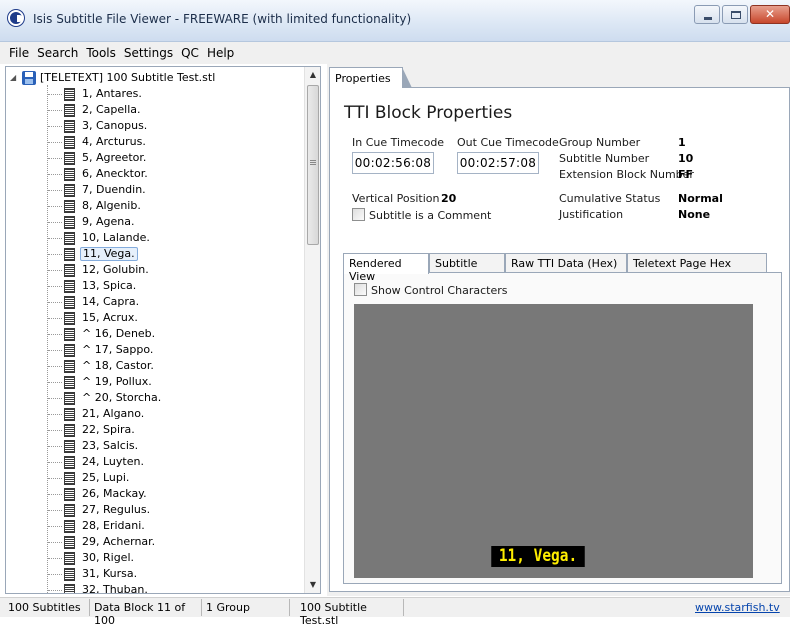 The image size is (790, 627). What do you see at coordinates (155, 270) in the screenshot?
I see `tree-item: 12, Golubin.` at bounding box center [155, 270].